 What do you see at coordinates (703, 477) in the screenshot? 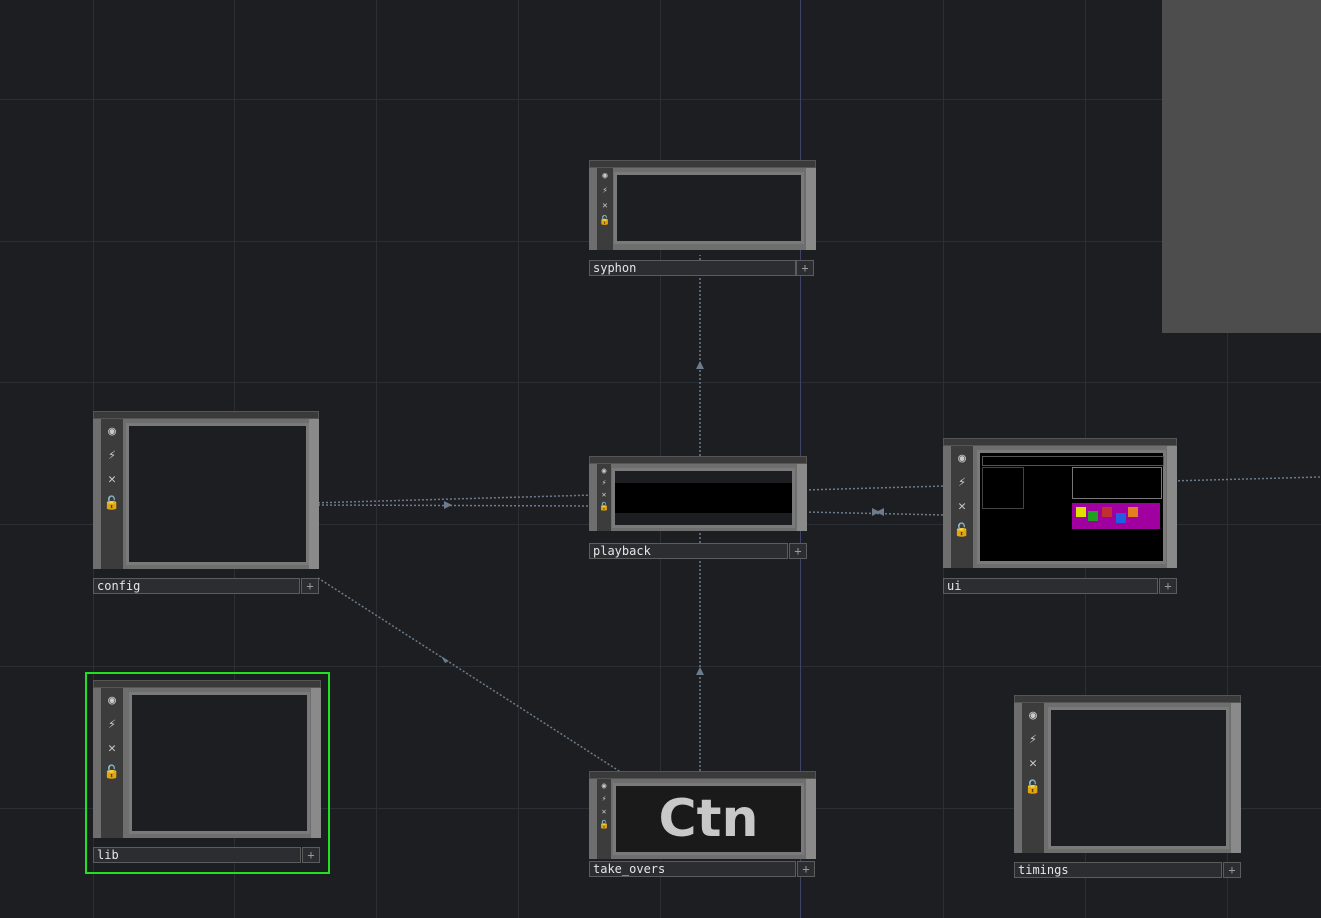
I see `viewer-strip` at bounding box center [703, 477].